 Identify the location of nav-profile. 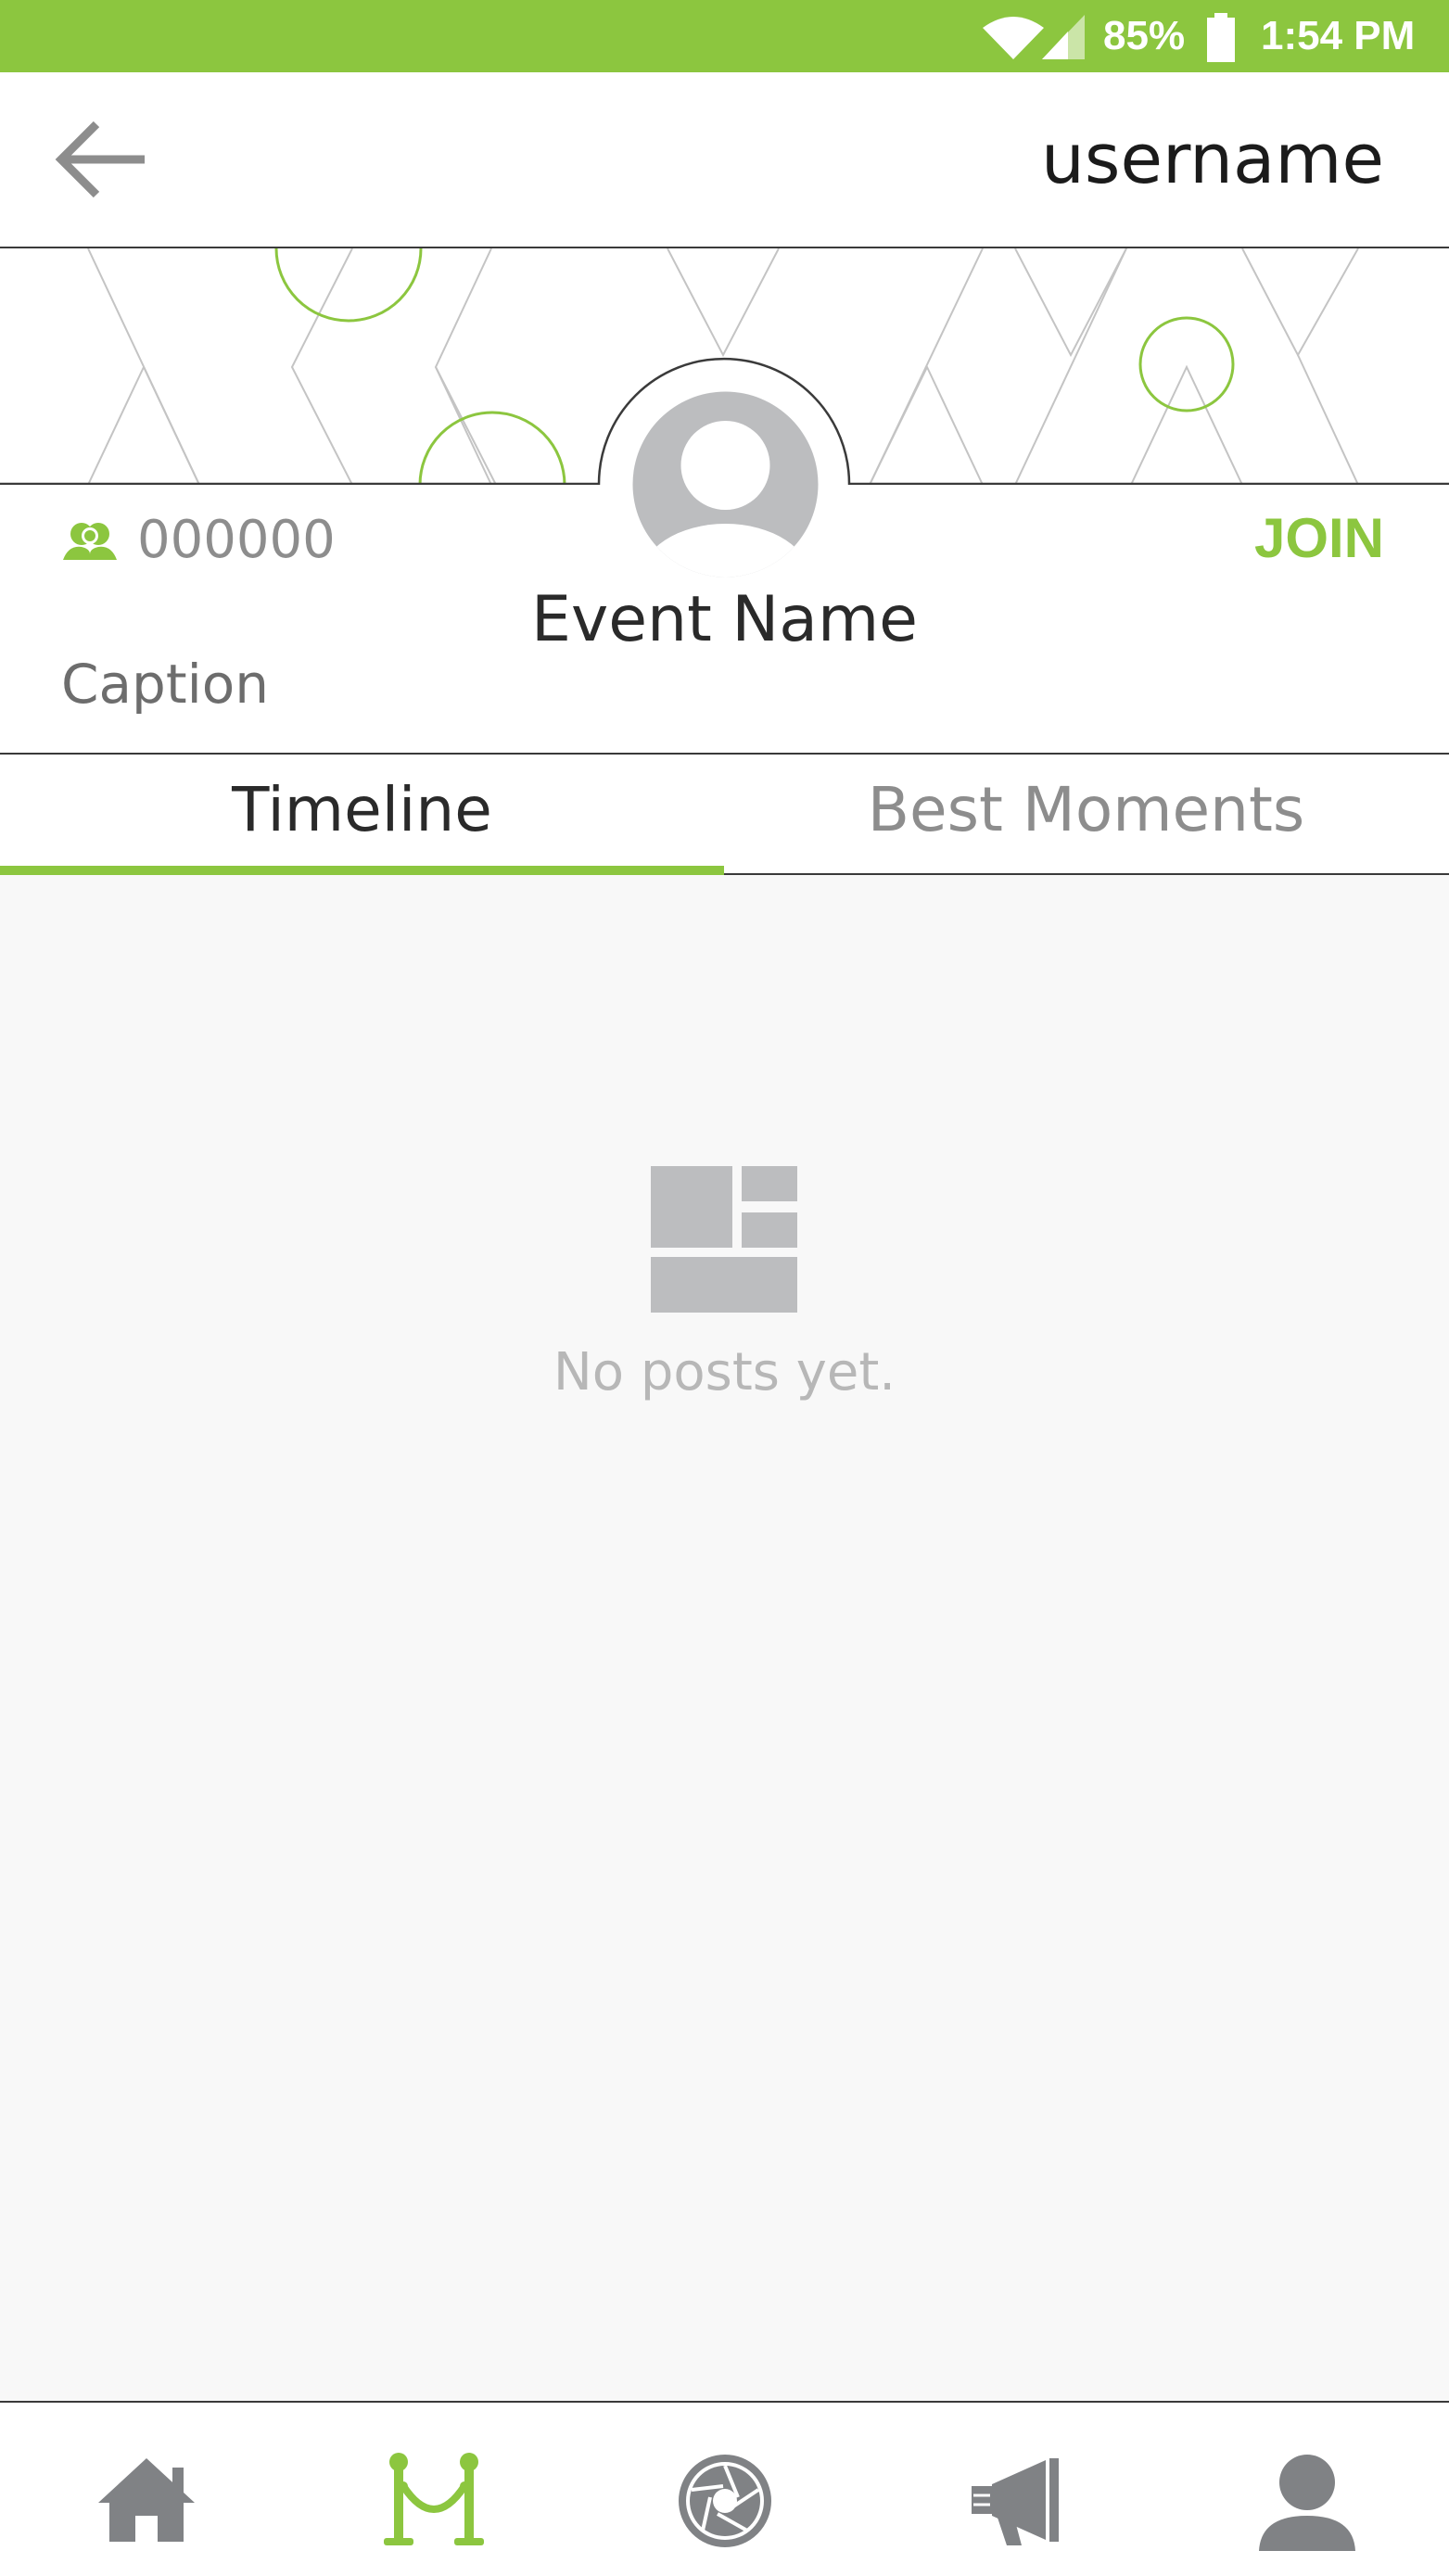
(1307, 2500).